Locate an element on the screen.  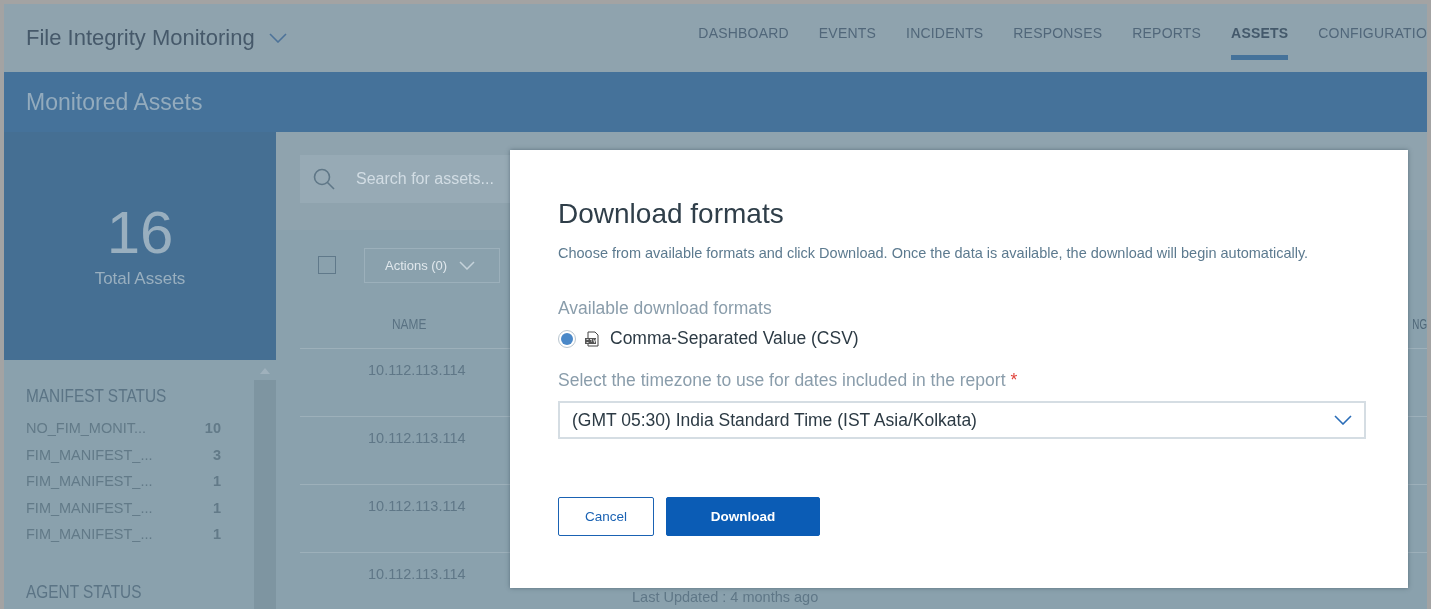
nav-tab: ASSETS is located at coordinates (1260, 38).